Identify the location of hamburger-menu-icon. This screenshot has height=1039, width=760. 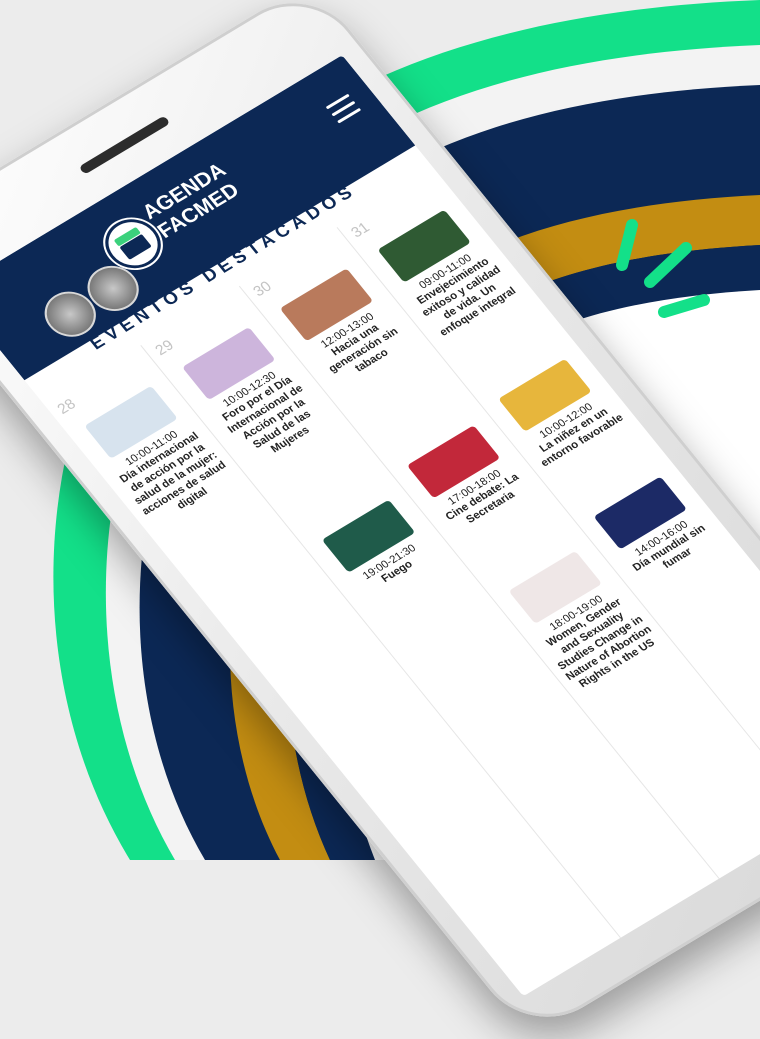
(343, 109).